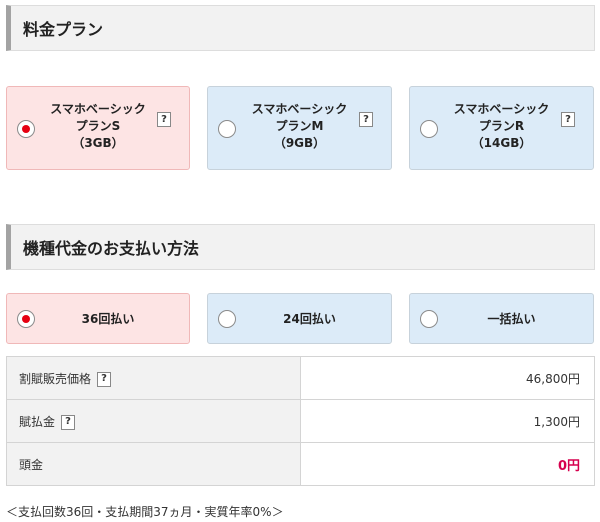 The width and height of the screenshot is (600, 522). What do you see at coordinates (429, 319) in the screenshot?
I see `payment-lump-radio` at bounding box center [429, 319].